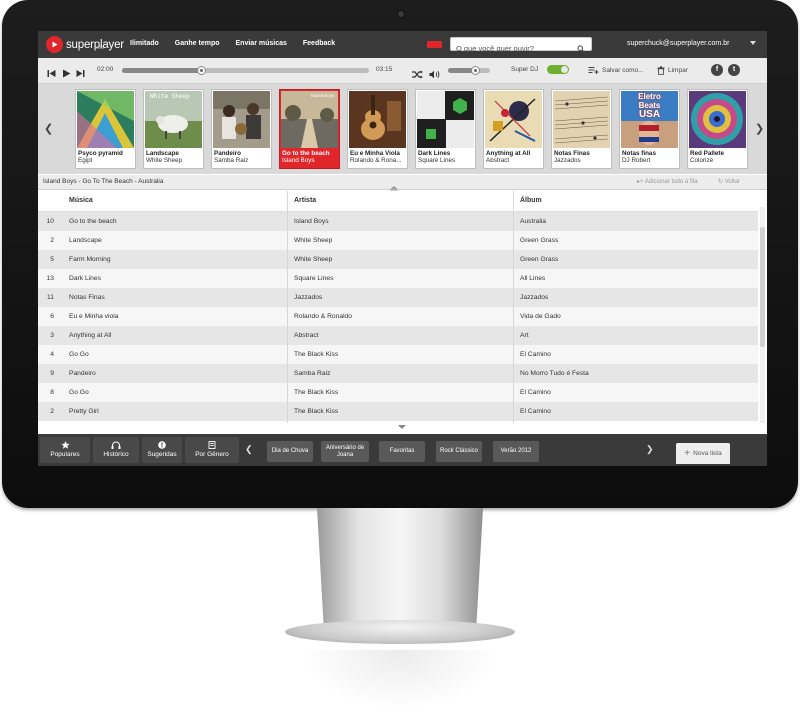  I want to click on track-number: 10, so click(50, 221).